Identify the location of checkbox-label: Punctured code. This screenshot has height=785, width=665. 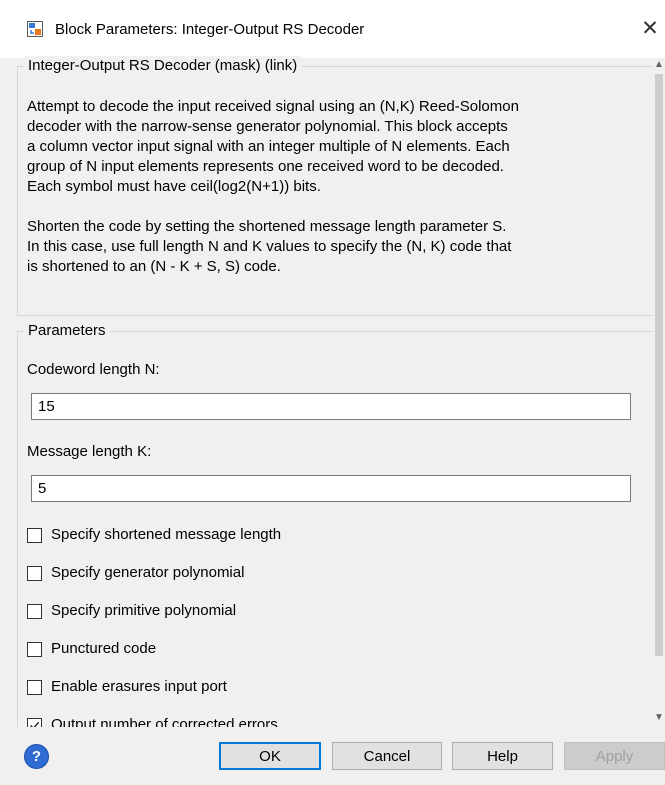
(104, 648).